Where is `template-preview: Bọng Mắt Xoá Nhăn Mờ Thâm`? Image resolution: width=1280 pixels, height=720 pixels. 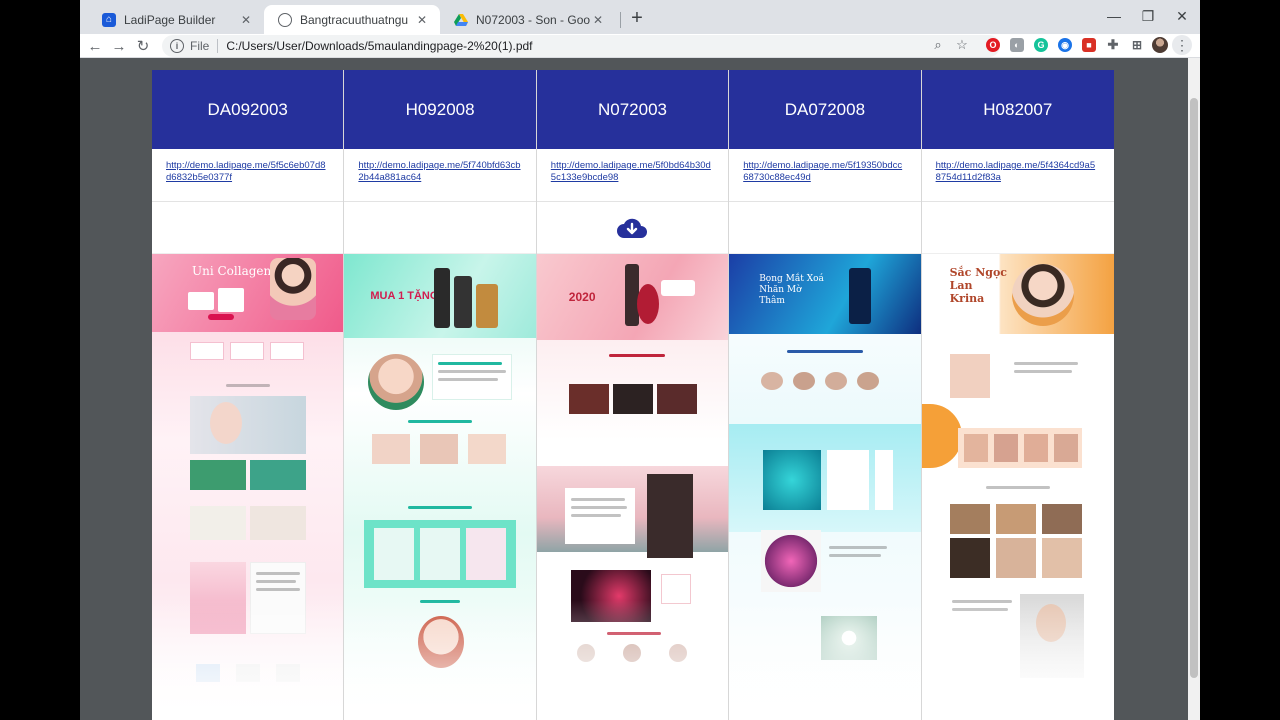 template-preview: Bọng Mắt Xoá Nhăn Mờ Thâm is located at coordinates (825, 487).